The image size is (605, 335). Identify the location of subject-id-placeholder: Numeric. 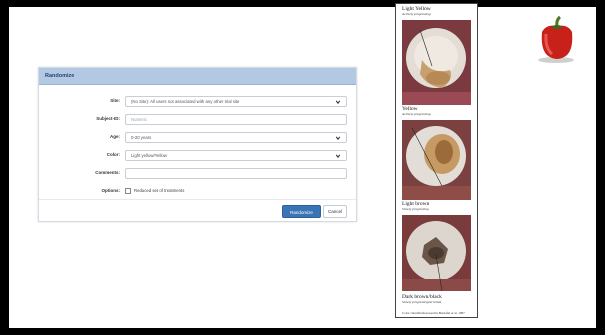
(139, 119).